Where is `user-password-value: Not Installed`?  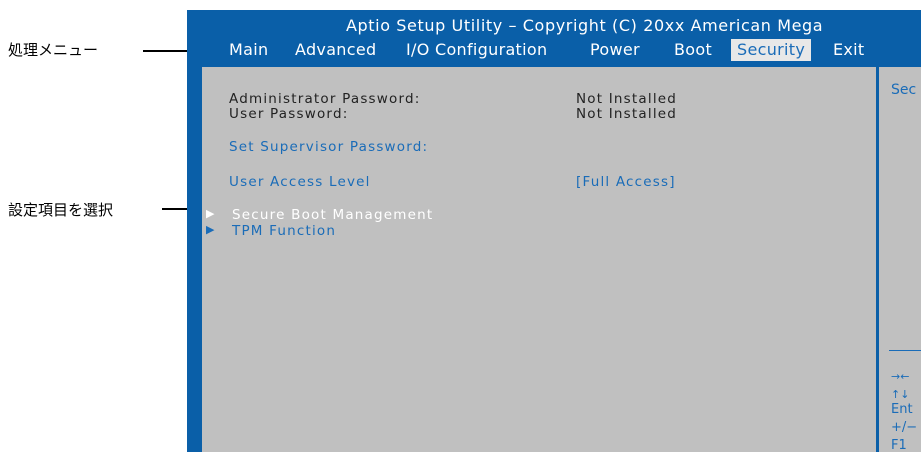 user-password-value: Not Installed is located at coordinates (627, 114).